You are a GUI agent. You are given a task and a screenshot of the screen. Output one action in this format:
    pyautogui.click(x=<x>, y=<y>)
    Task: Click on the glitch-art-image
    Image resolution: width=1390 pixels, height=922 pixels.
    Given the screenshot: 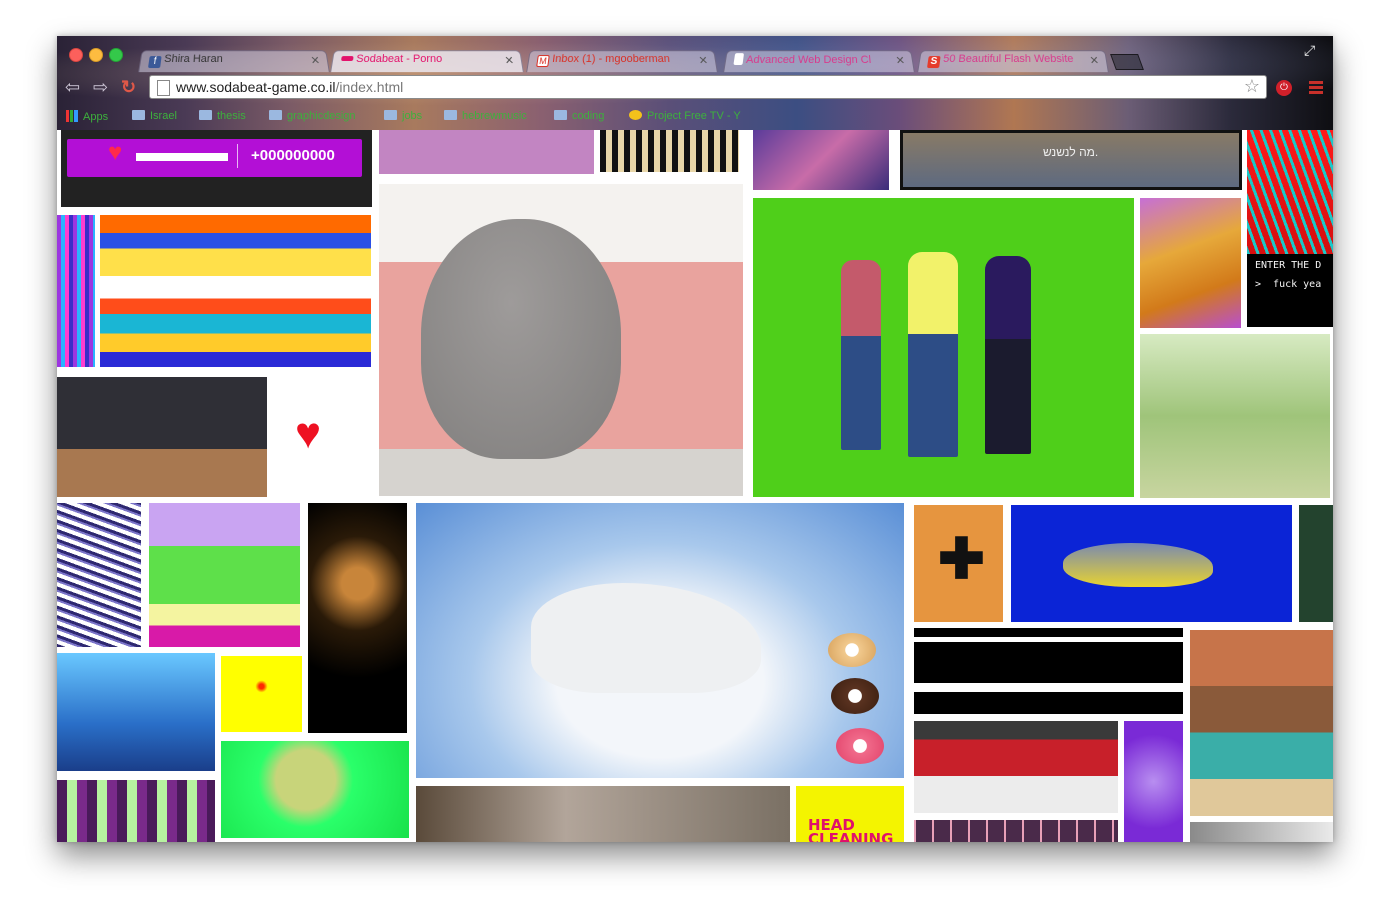 What is the action you would take?
    pyautogui.click(x=235, y=291)
    